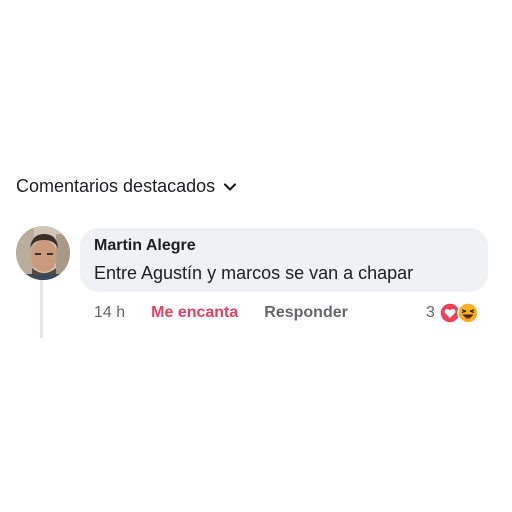  I want to click on reaction-count: 3, so click(430, 312).